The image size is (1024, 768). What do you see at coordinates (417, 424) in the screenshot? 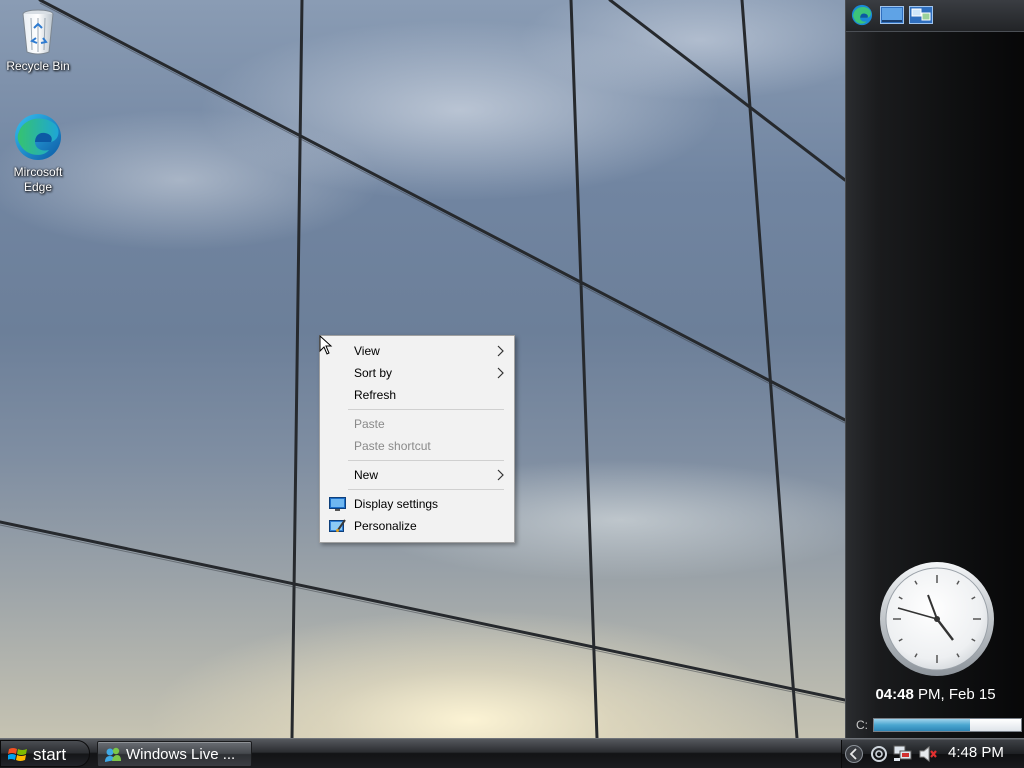
I see `menu-item-paste: Paste` at bounding box center [417, 424].